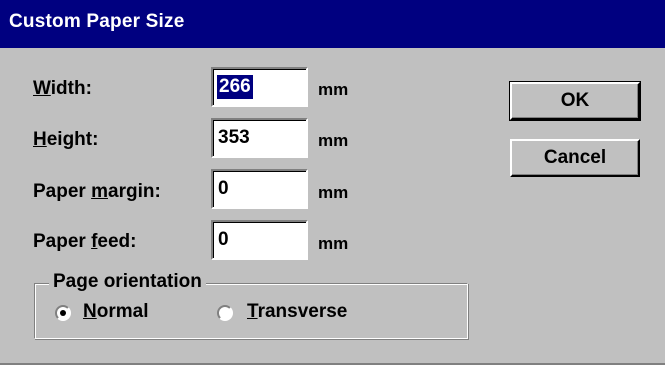 The width and height of the screenshot is (665, 365). What do you see at coordinates (333, 192) in the screenshot?
I see `paper-margin-unit: mm` at bounding box center [333, 192].